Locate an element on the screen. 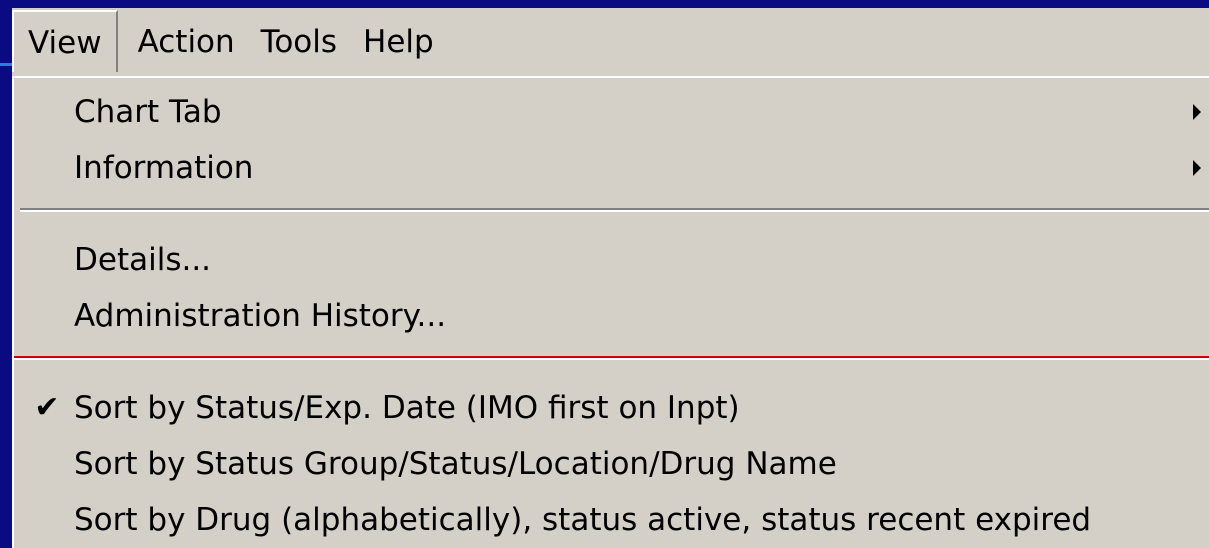 The height and width of the screenshot is (548, 1209). window-frame-top is located at coordinates (604, 4).